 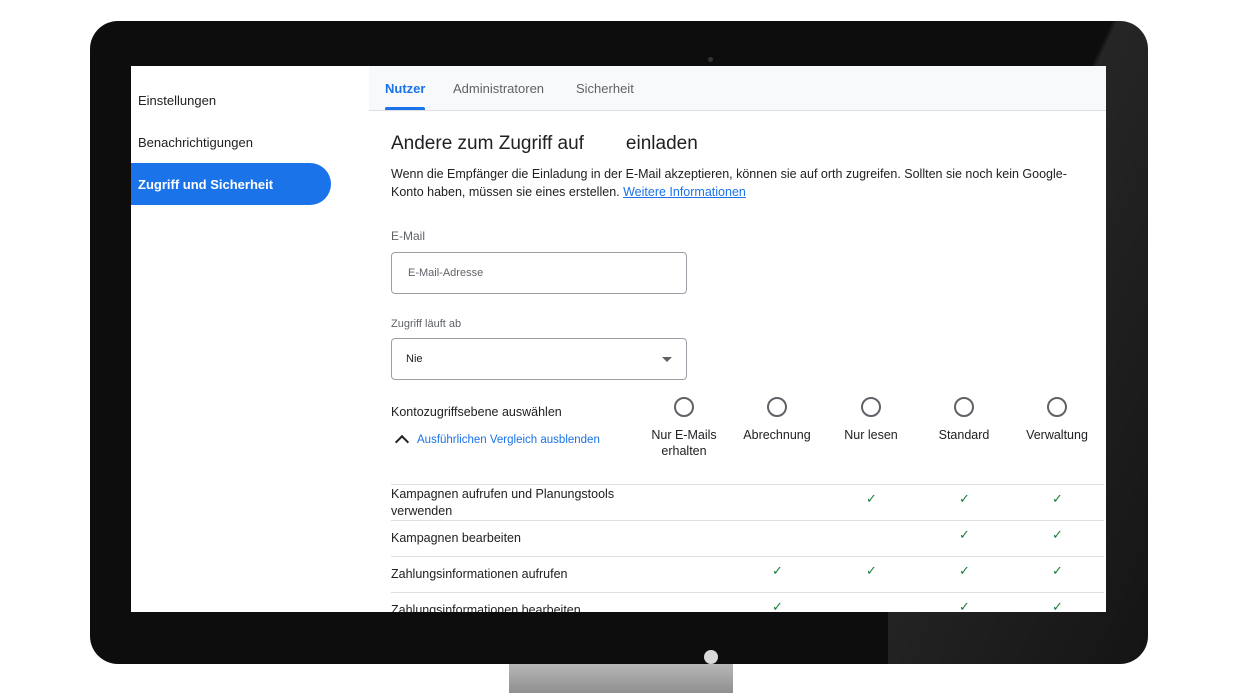 I want to click on email-label: E-Mail, so click(x=408, y=236).